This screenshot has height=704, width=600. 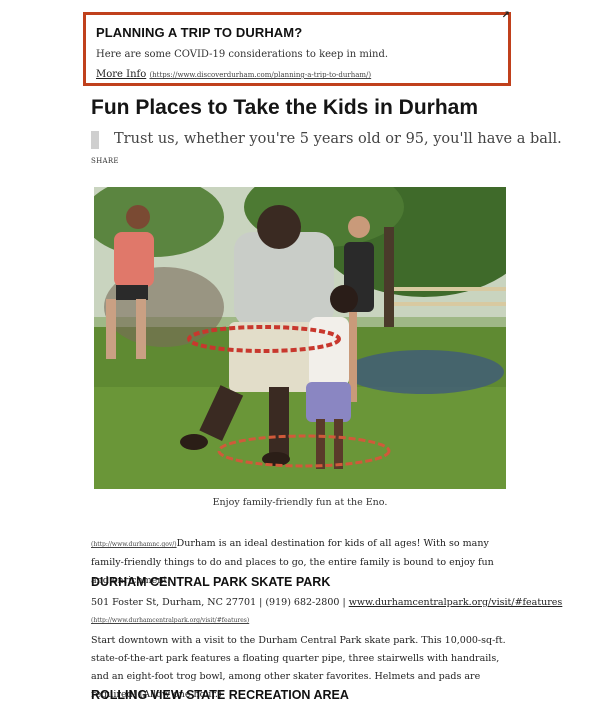 I want to click on more-info-link: More Info, so click(x=121, y=74).